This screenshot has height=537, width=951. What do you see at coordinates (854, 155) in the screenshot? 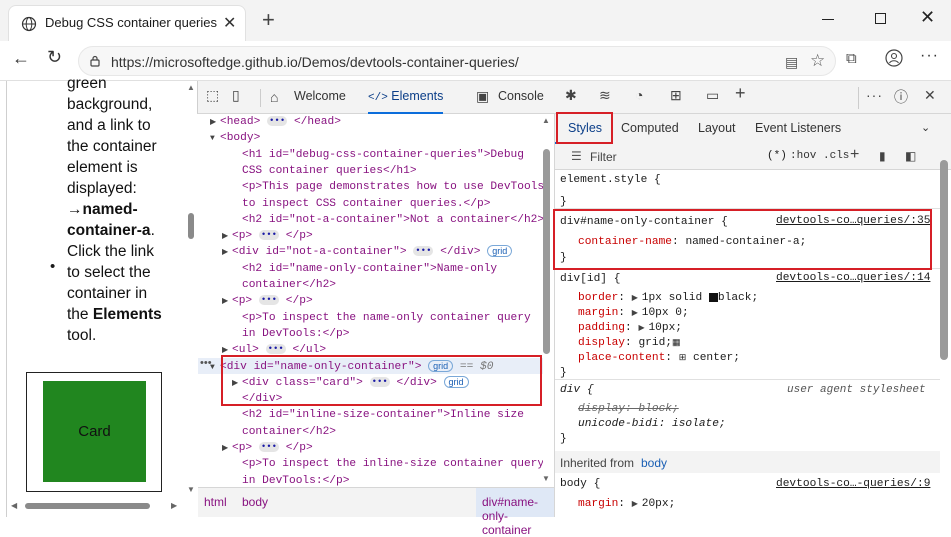
I see `new-rule-icon: +` at bounding box center [854, 155].